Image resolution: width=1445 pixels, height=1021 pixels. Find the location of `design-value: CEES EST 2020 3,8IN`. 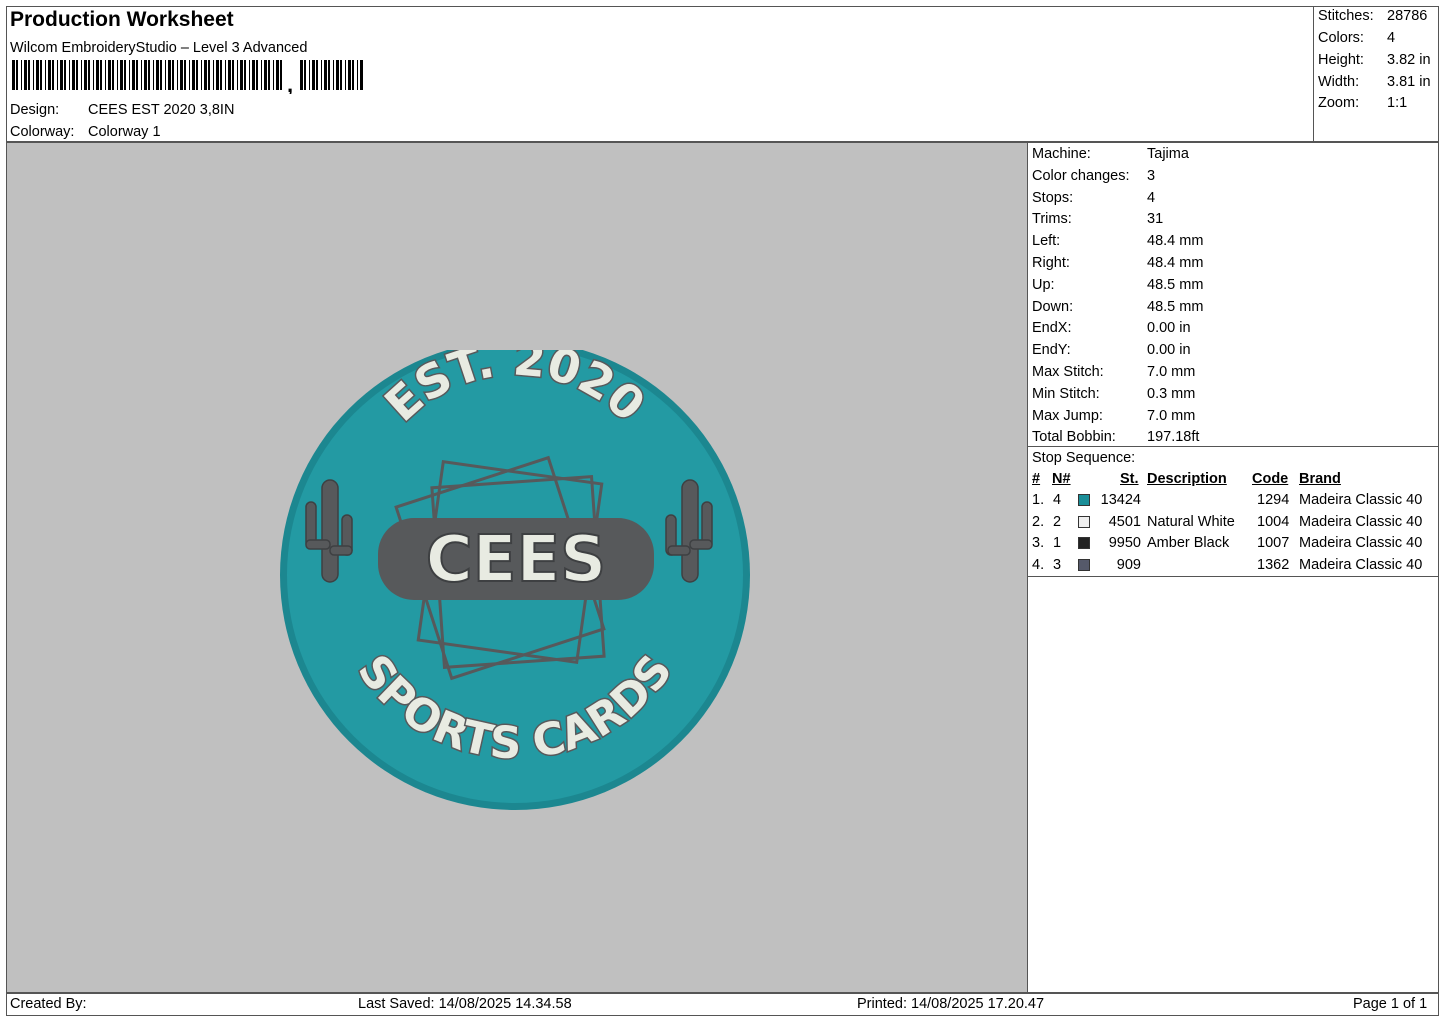

design-value: CEES EST 2020 3,8IN is located at coordinates (161, 110).